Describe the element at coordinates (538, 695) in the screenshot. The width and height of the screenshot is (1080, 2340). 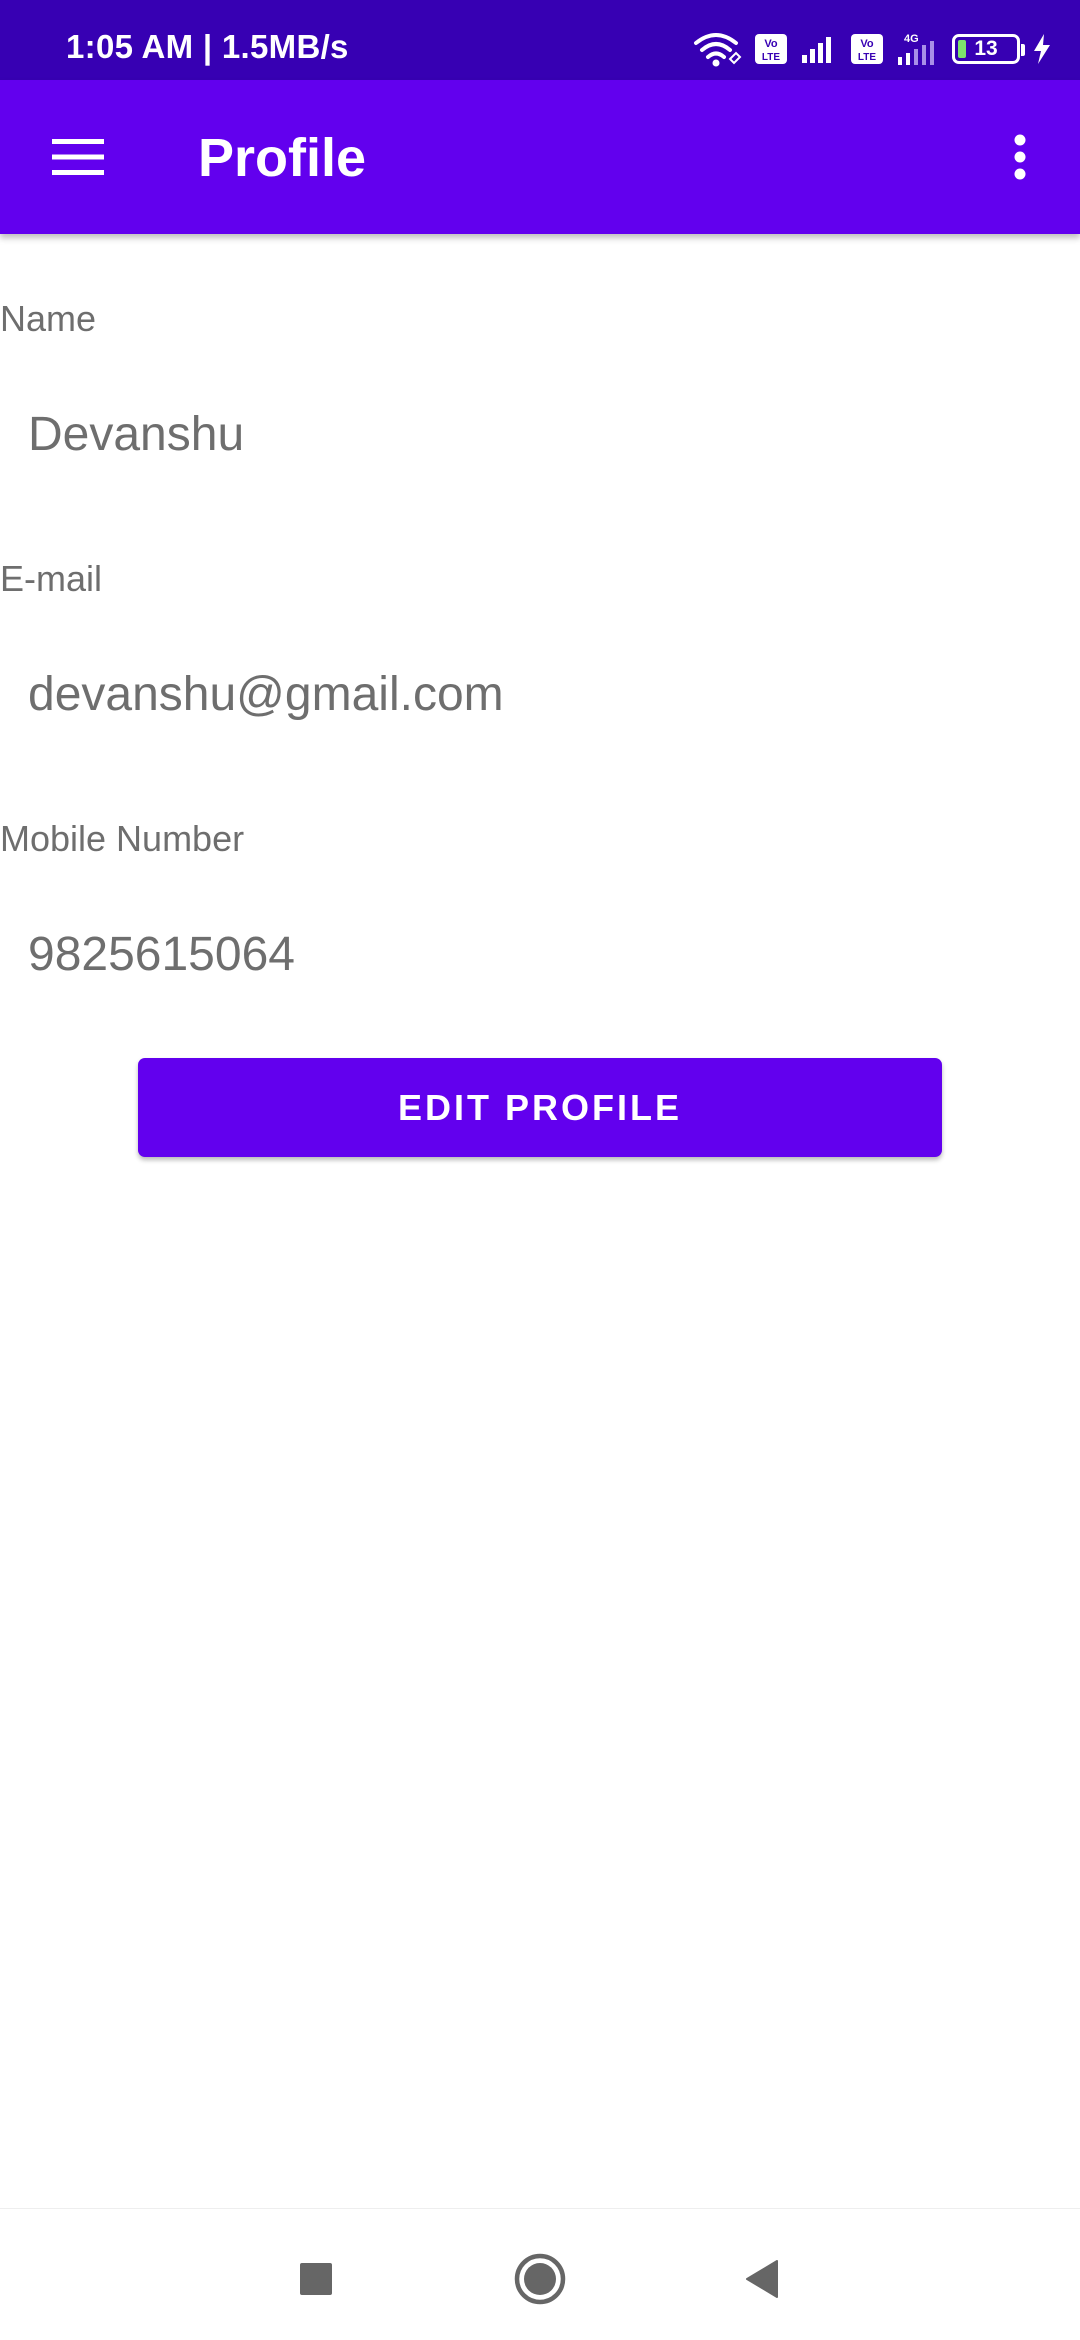
I see `email-field: devanshu@gmail.com` at that location.